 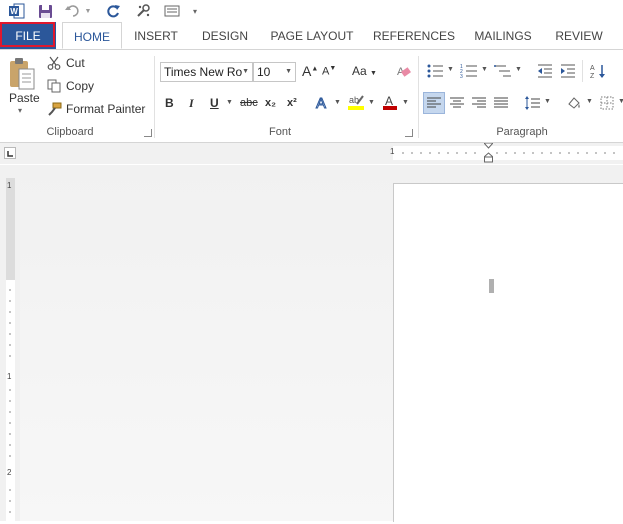 What do you see at coordinates (54, 109) in the screenshot?
I see `format-painter-icon` at bounding box center [54, 109].